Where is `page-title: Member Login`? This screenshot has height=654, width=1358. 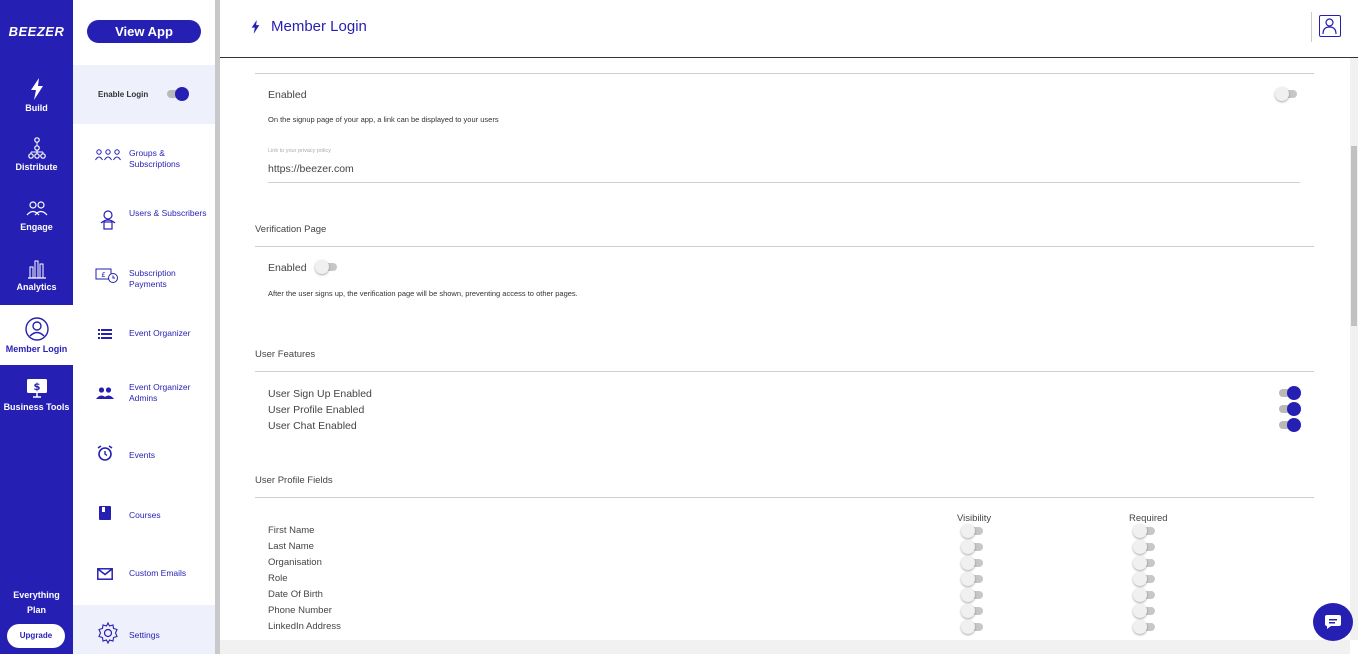
page-title: Member Login is located at coordinates (319, 26).